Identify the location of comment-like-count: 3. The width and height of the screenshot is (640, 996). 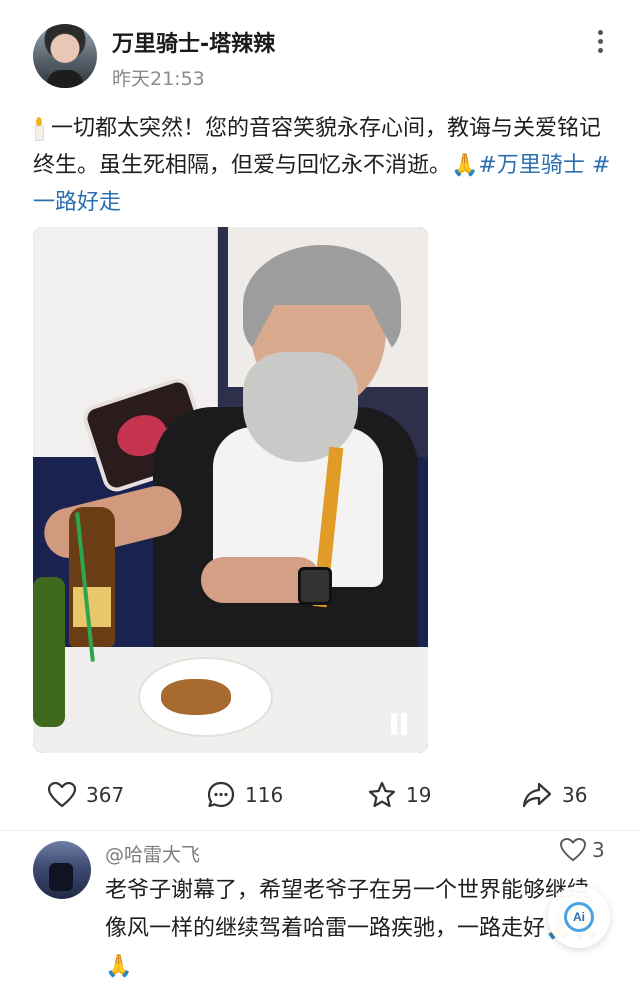
(598, 850).